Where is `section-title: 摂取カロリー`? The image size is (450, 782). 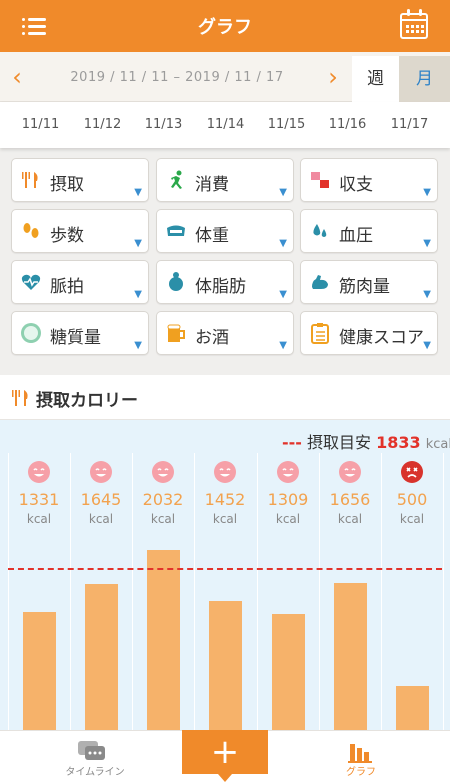
section-title: 摂取カロリー is located at coordinates (87, 401).